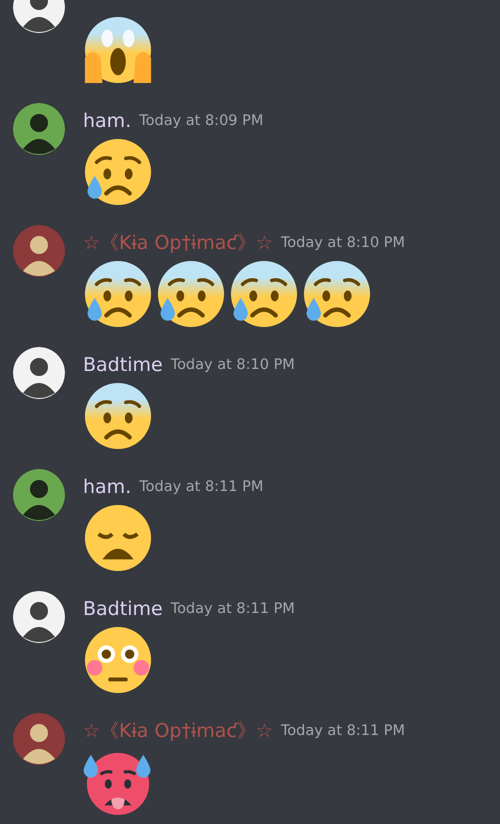 This screenshot has width=500, height=824. Describe the element at coordinates (118, 50) in the screenshot. I see `screaming-emoji-icon` at that location.